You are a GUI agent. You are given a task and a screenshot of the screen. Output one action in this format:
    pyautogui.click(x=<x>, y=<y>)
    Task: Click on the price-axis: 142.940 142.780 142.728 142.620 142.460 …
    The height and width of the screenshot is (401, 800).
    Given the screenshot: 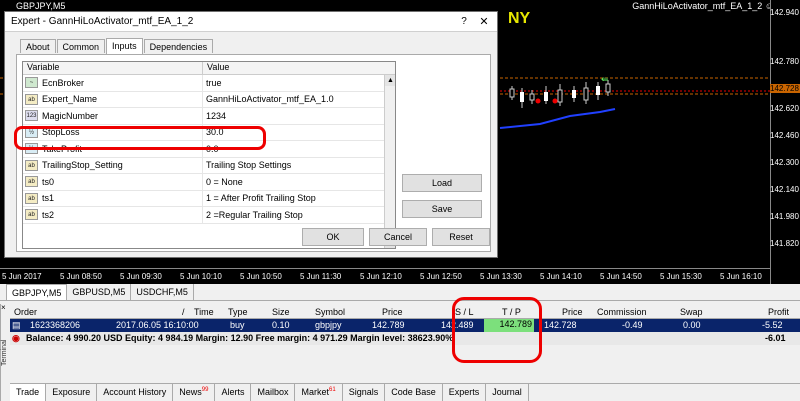 What is the action you would take?
    pyautogui.click(x=785, y=142)
    